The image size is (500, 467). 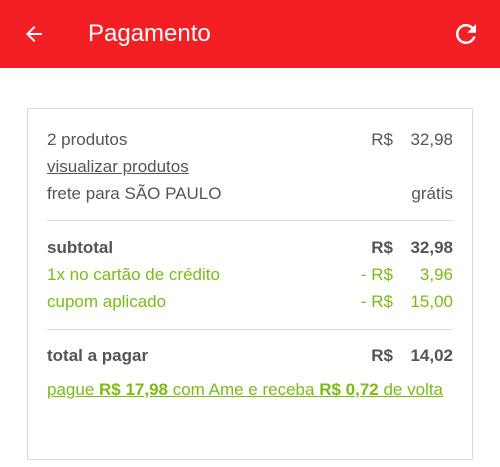 What do you see at coordinates (250, 140) in the screenshot?
I see `products-row: 2 produtos R$ 32,98` at bounding box center [250, 140].